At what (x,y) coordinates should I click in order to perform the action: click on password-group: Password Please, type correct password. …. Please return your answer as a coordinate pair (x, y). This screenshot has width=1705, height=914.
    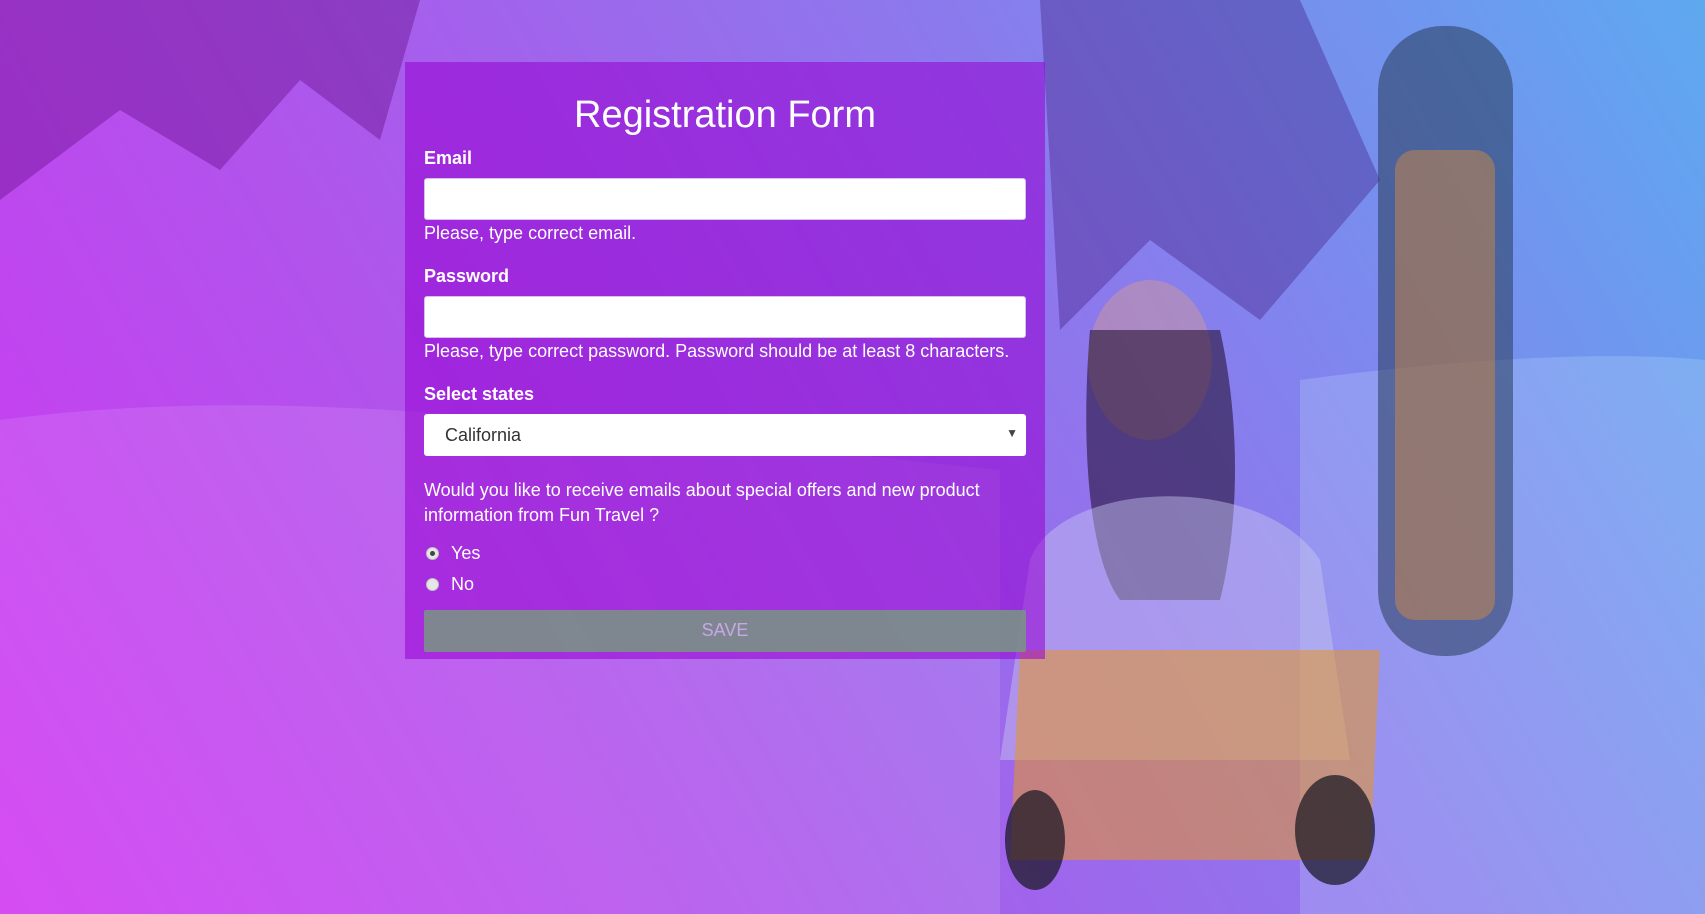
    Looking at the image, I should click on (725, 314).